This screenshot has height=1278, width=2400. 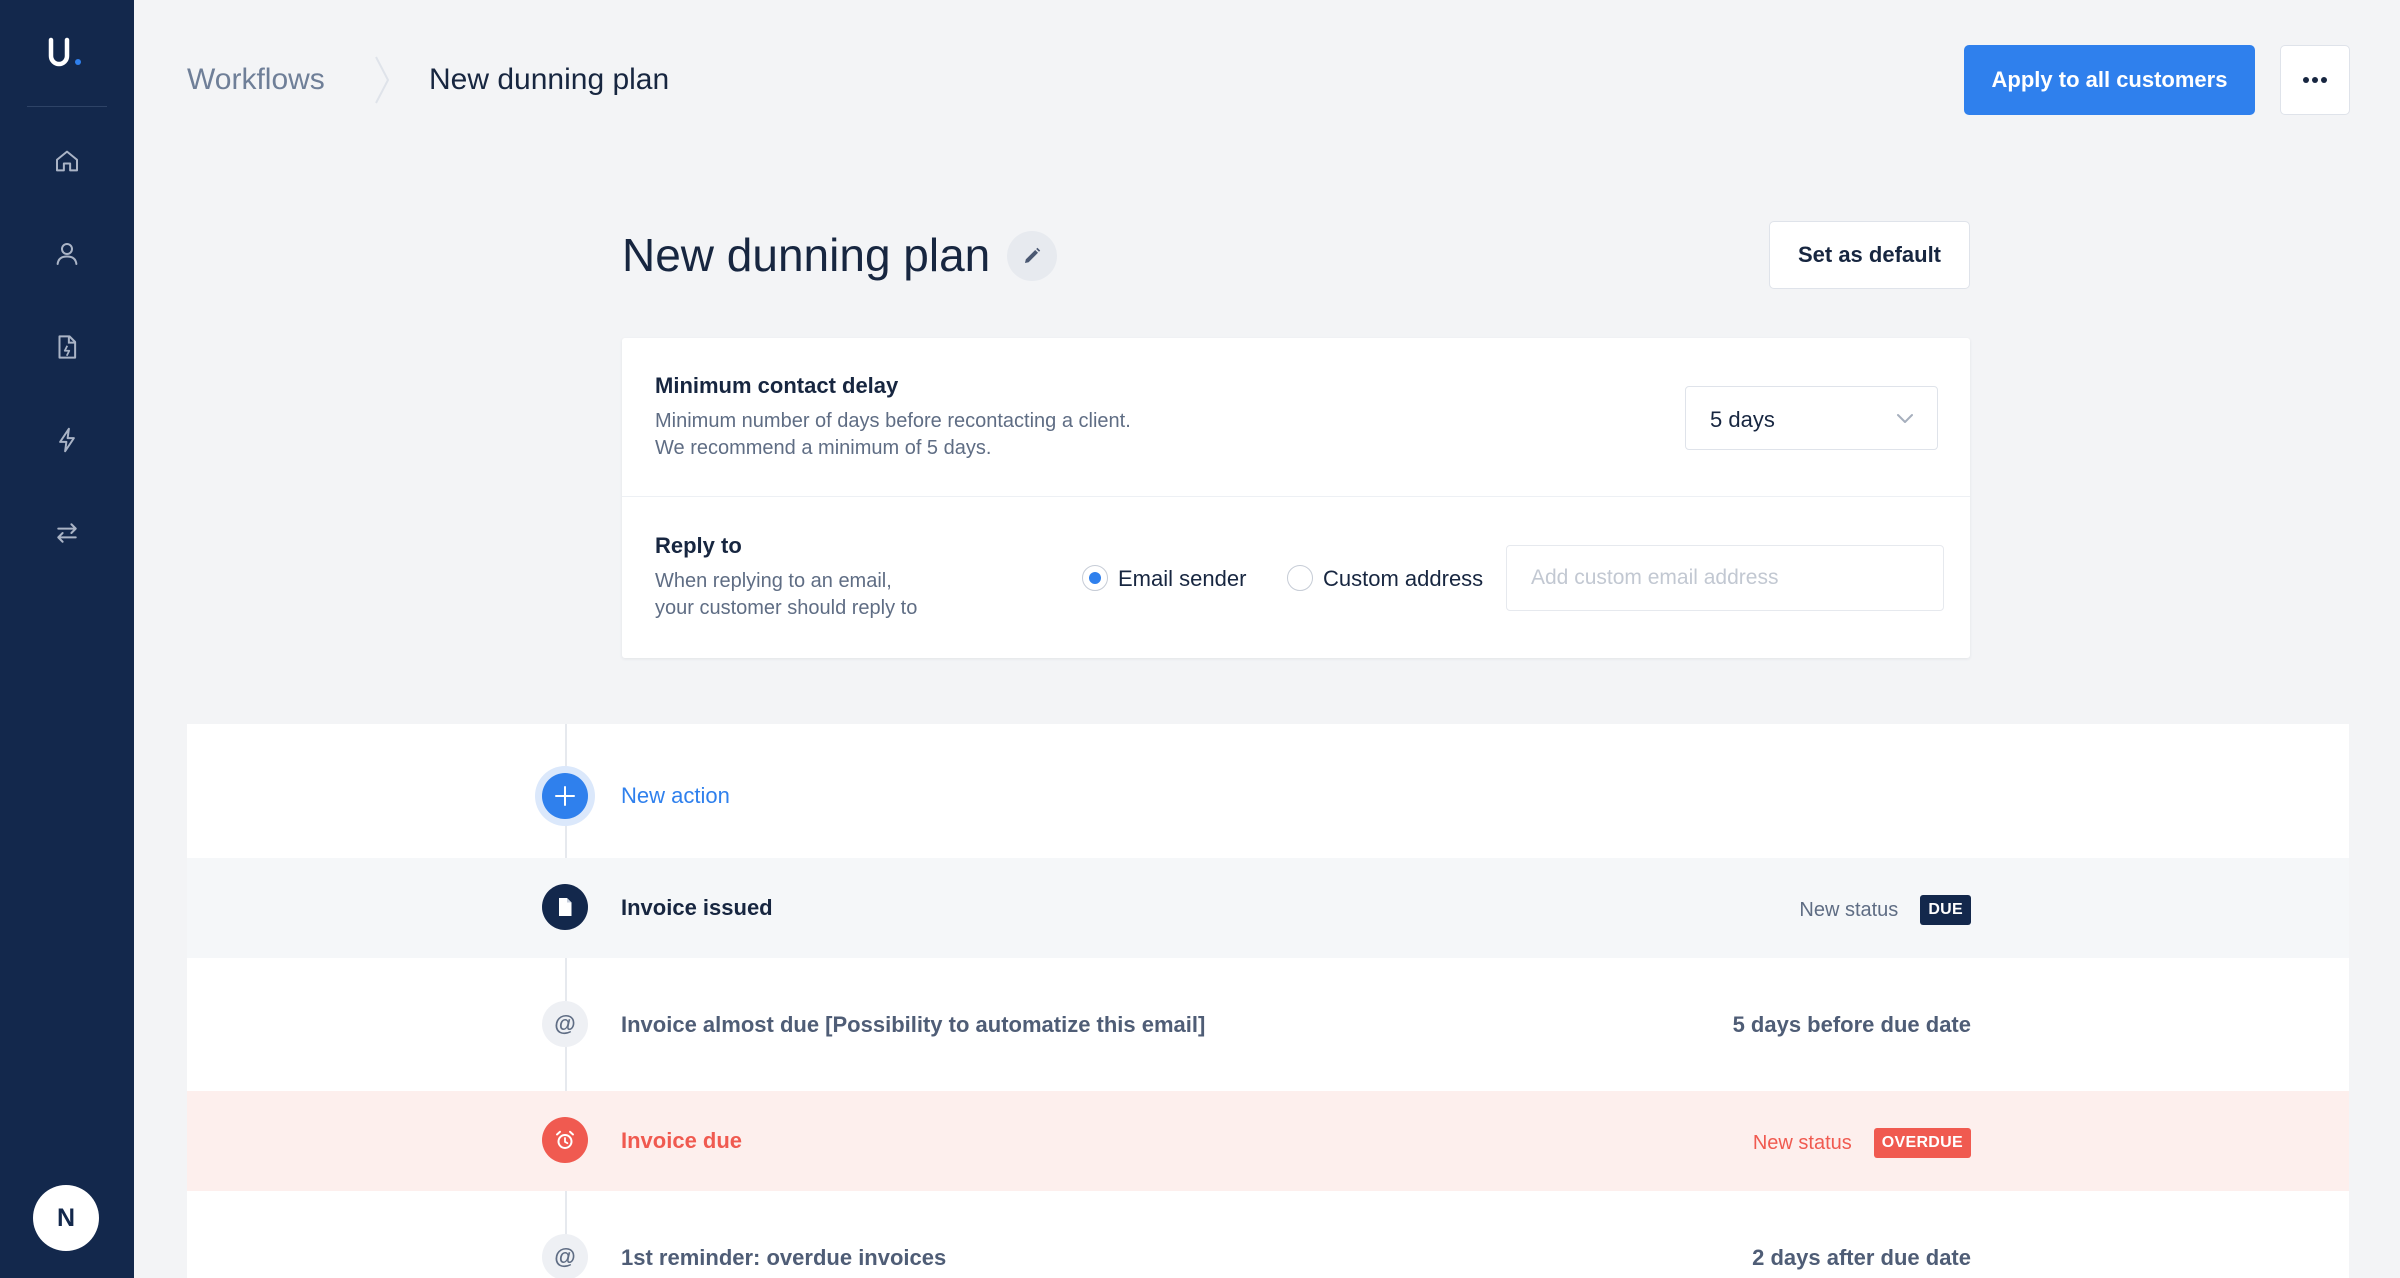 What do you see at coordinates (1811, 418) in the screenshot?
I see `contact-delay-select: 5 days` at bounding box center [1811, 418].